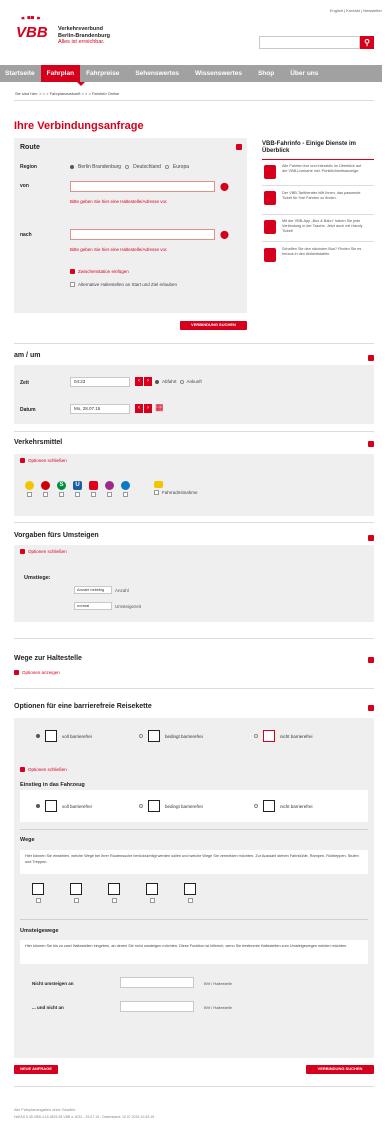 The width and height of the screenshot is (388, 1144). I want to click on barriere-option-nicht: nicht barrierefrei, so click(283, 736).